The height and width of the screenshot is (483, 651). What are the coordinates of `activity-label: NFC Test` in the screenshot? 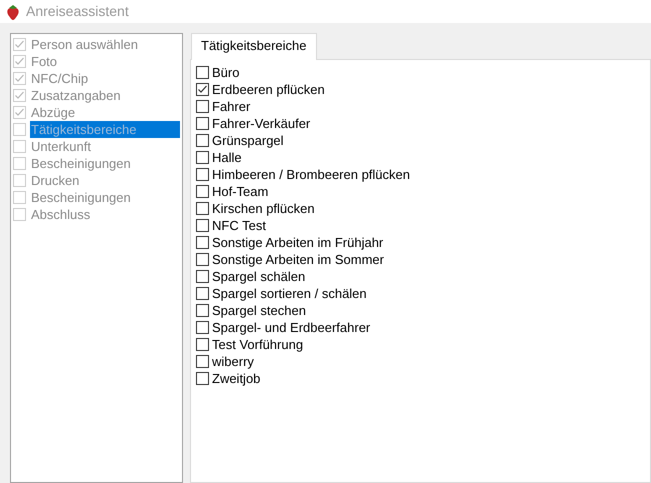 It's located at (239, 225).